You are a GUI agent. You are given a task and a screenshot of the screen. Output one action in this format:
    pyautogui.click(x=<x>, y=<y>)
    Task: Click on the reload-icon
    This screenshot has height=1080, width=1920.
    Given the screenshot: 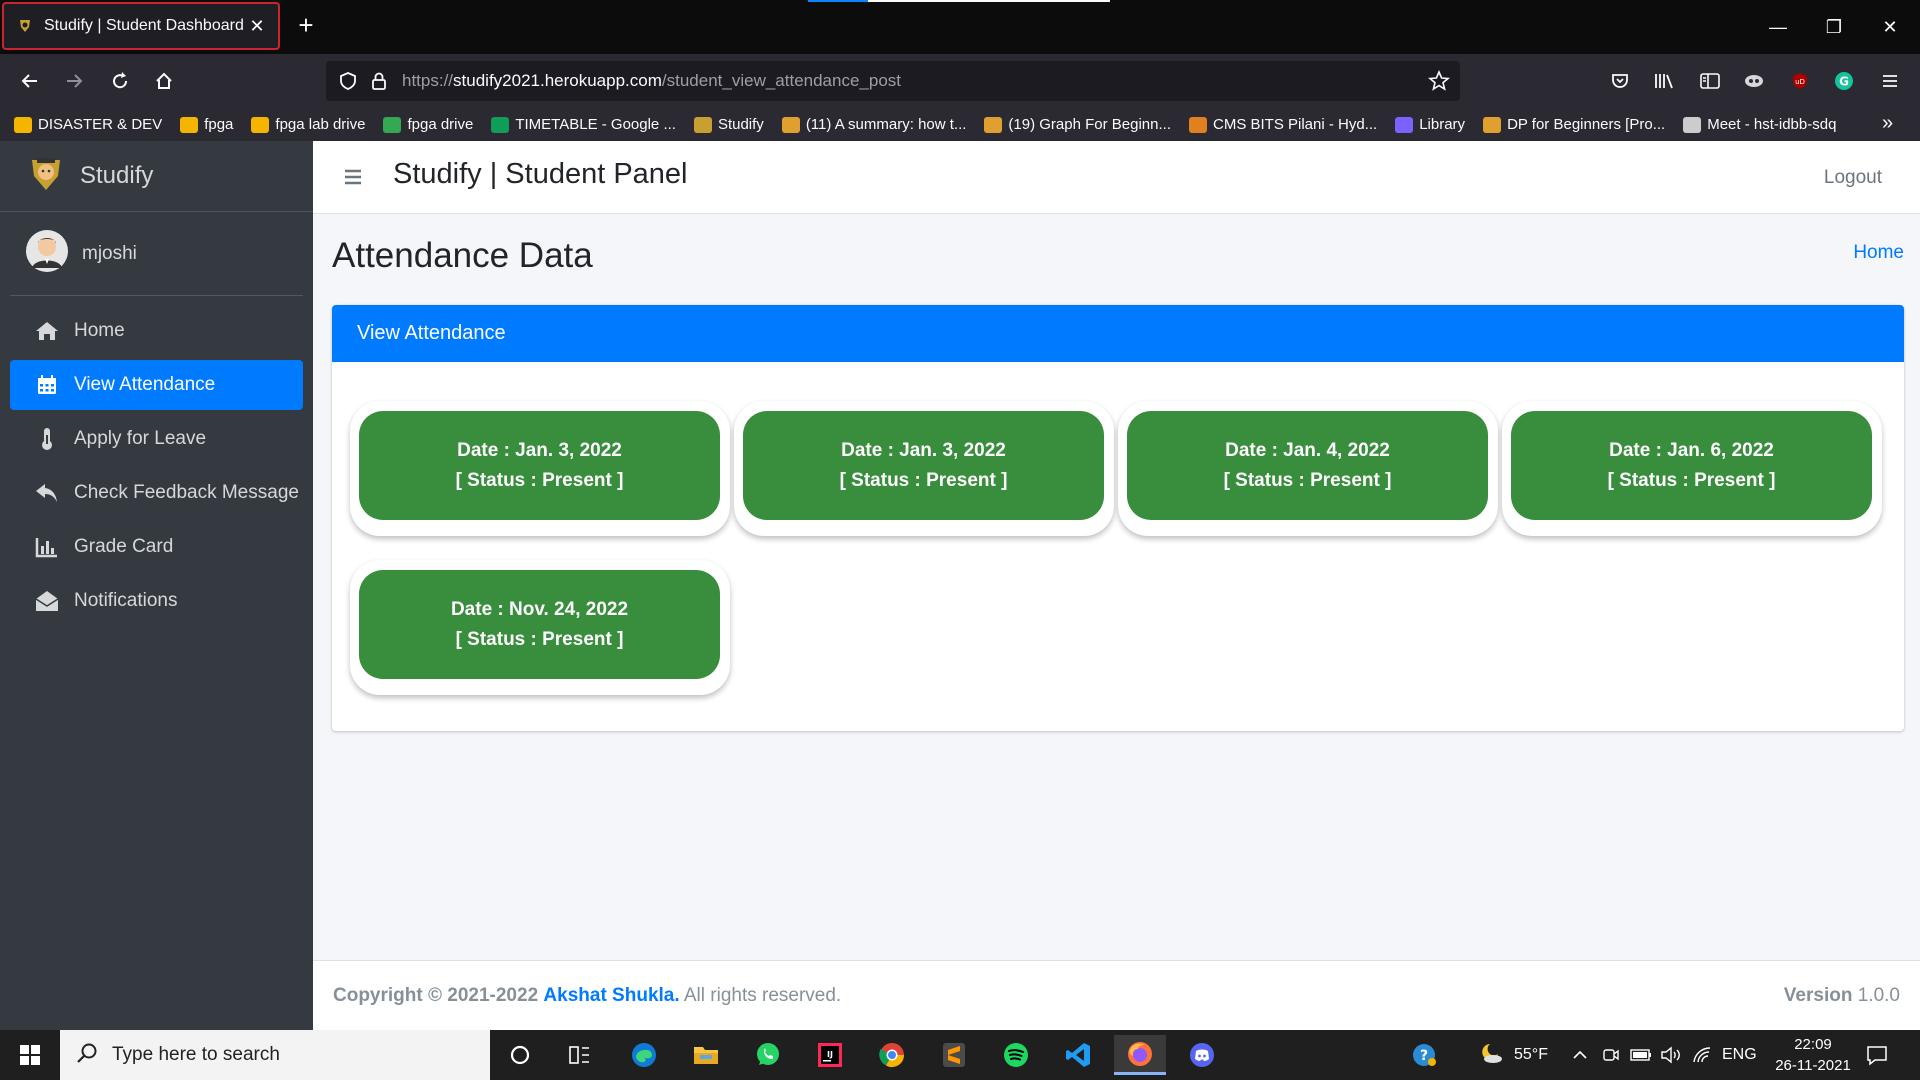 What is the action you would take?
    pyautogui.click(x=120, y=81)
    